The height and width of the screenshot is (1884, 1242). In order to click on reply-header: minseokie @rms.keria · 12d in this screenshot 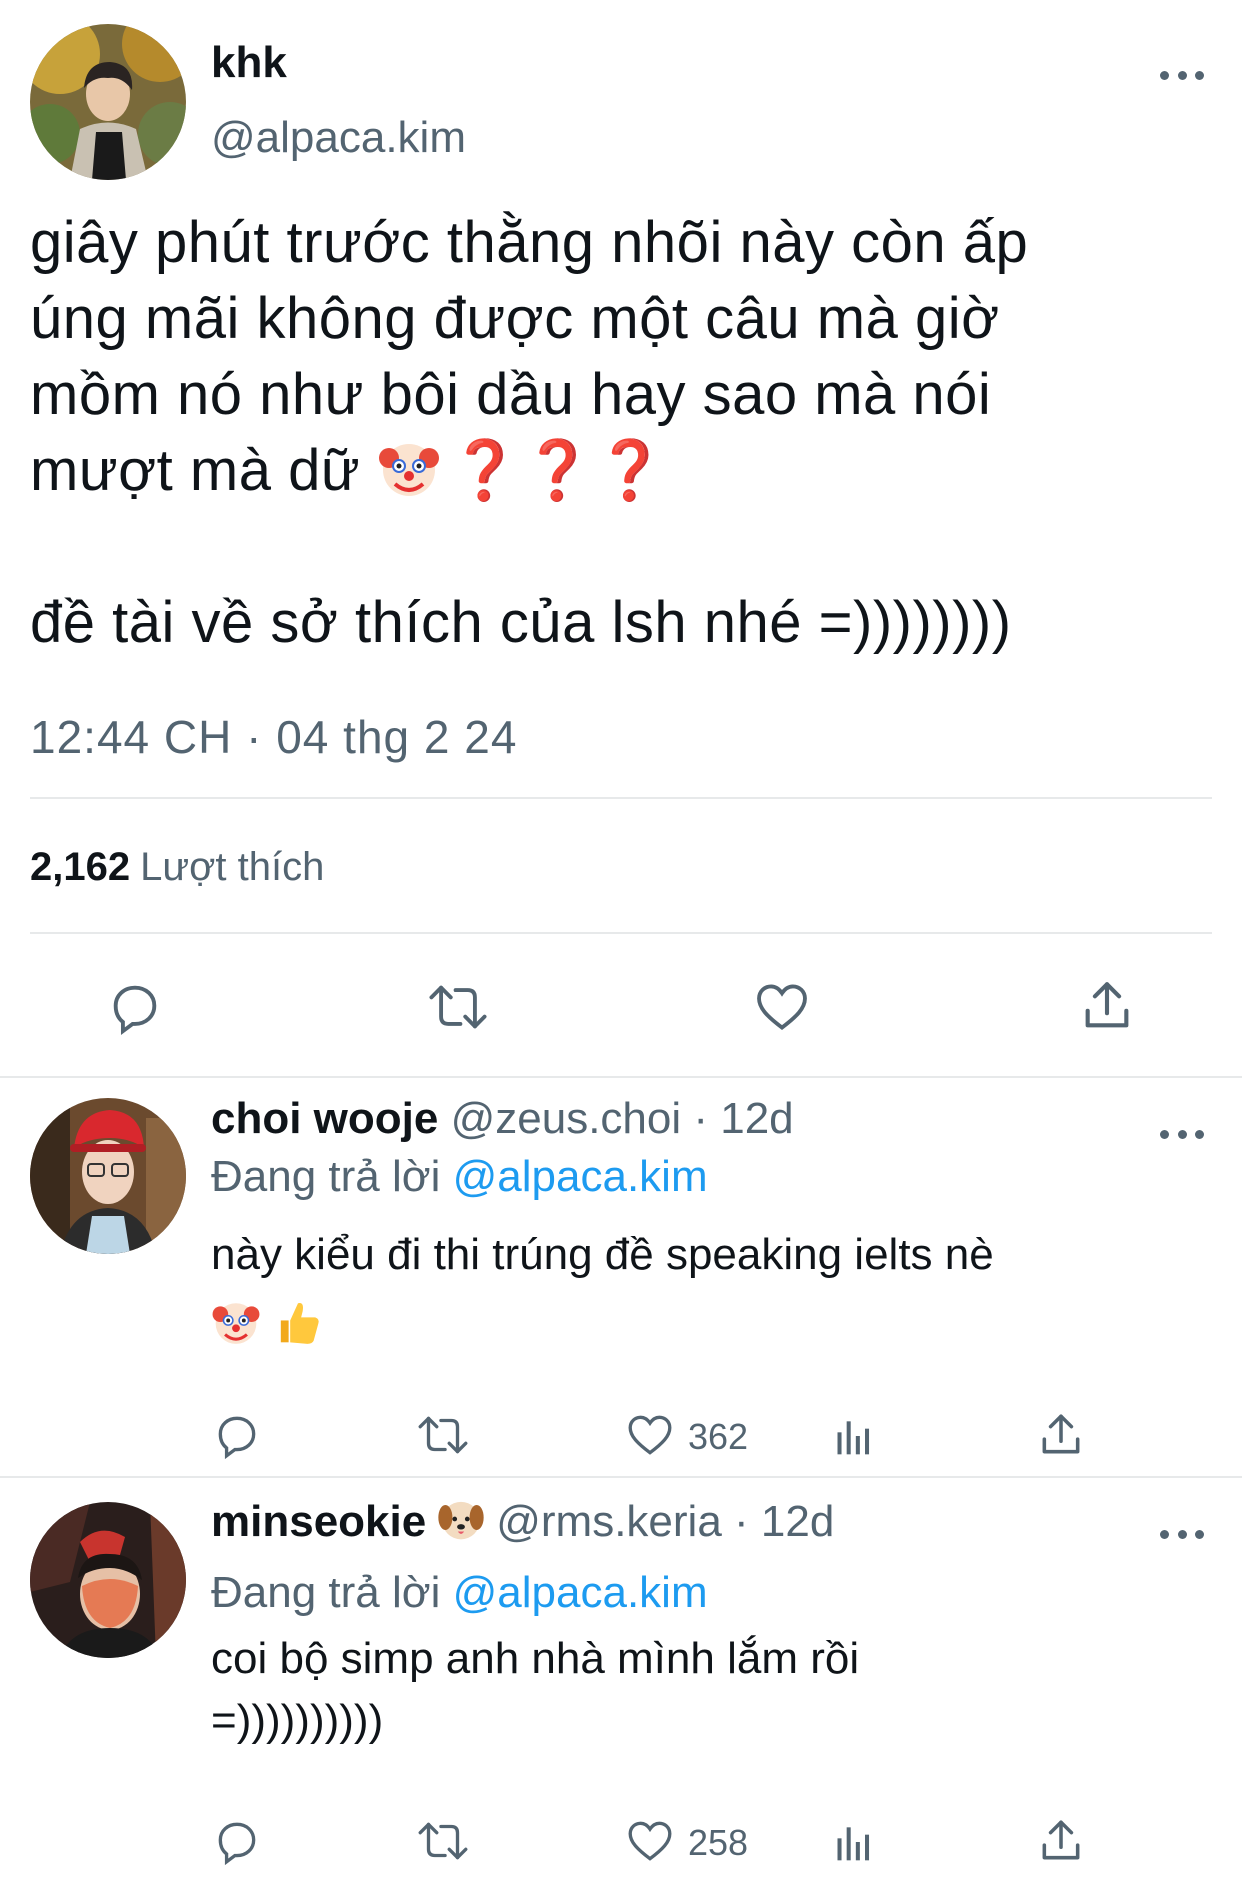, I will do `click(522, 1520)`.